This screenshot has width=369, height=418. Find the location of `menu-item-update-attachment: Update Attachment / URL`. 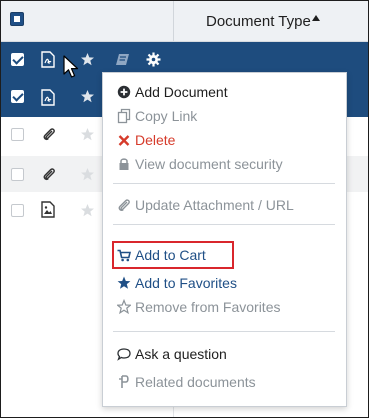

menu-item-update-attachment: Update Attachment / URL is located at coordinates (224, 206).